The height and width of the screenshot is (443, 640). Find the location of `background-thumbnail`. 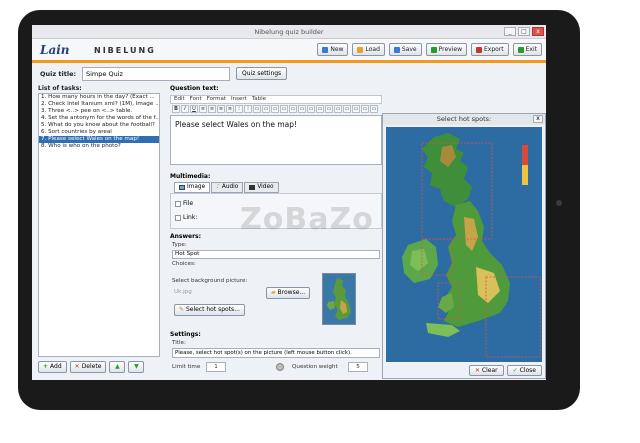

background-thumbnail is located at coordinates (339, 299).